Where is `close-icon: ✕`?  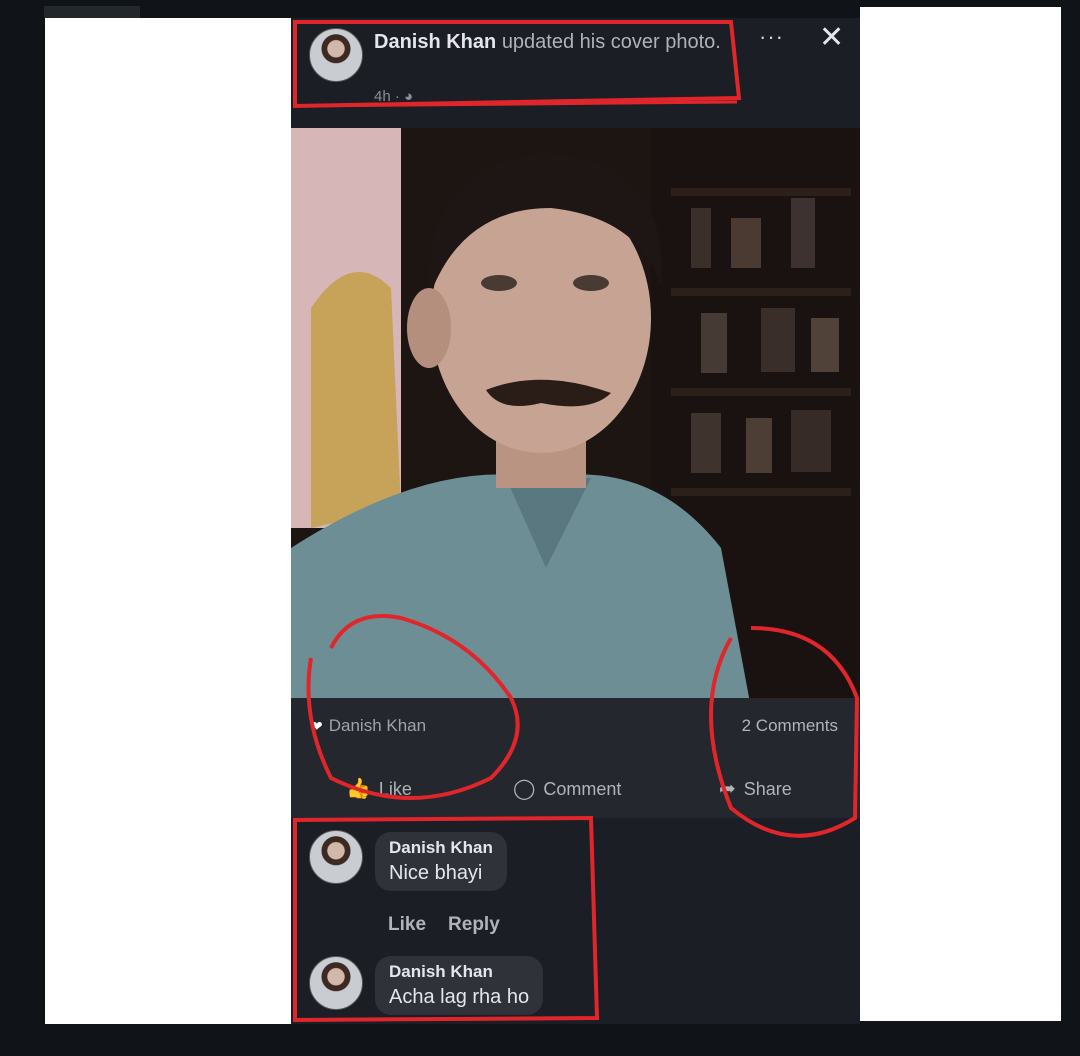
close-icon: ✕ is located at coordinates (831, 37).